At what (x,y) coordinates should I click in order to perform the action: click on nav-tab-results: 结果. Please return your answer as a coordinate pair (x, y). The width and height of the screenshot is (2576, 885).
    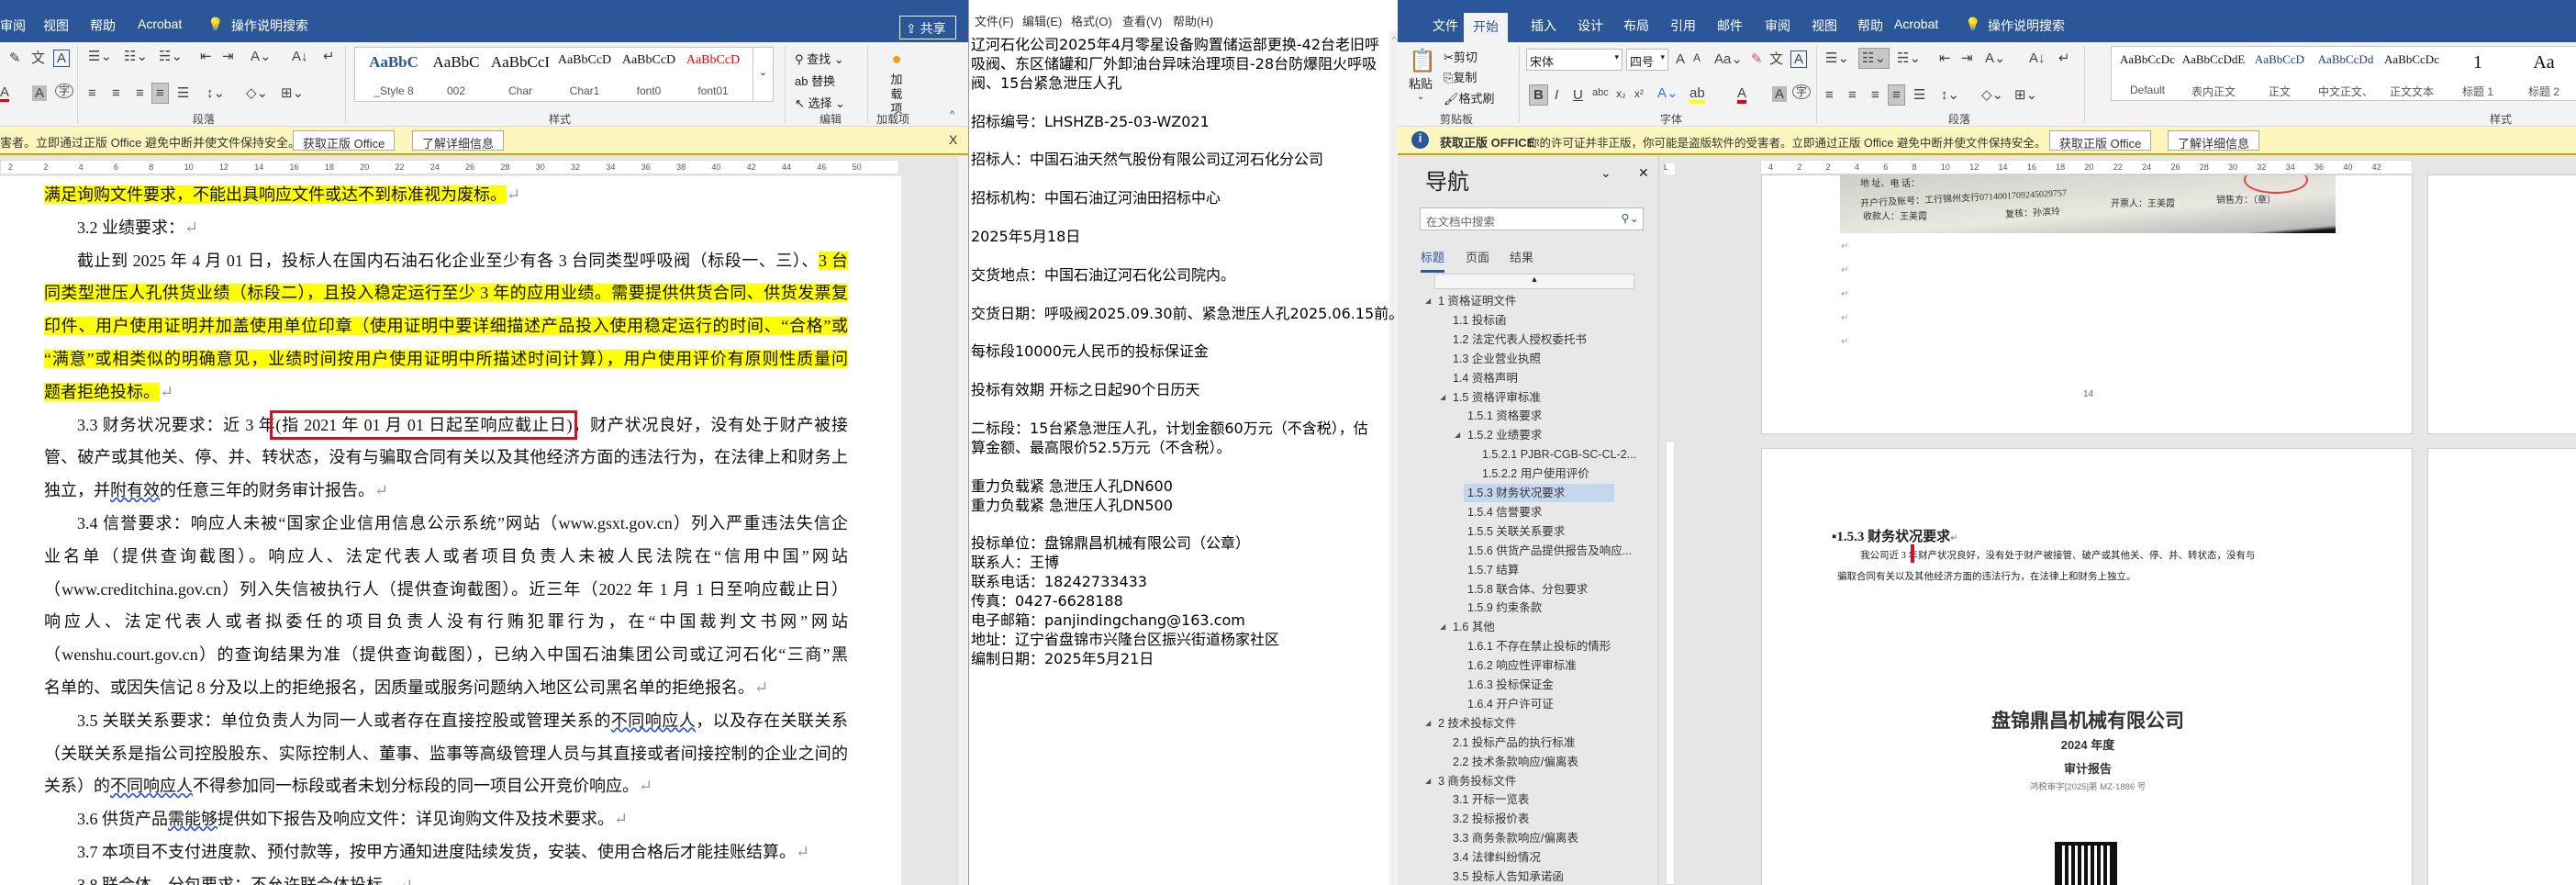
    Looking at the image, I should click on (1521, 256).